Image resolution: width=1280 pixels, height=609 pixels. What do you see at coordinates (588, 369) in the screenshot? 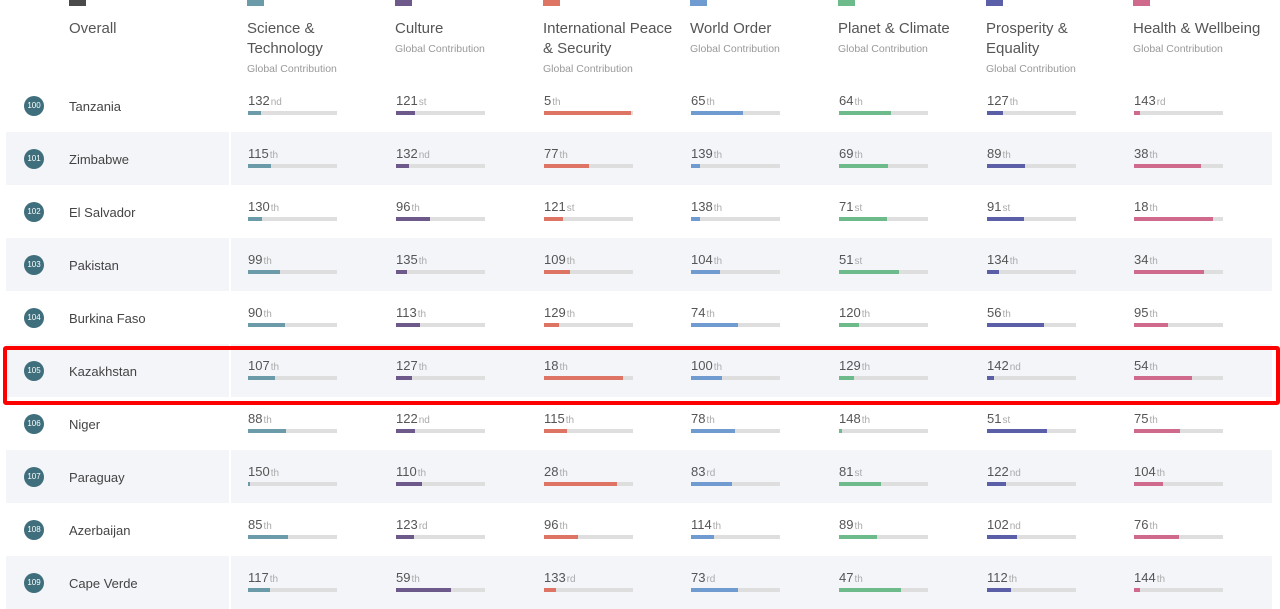
I see `score-cell-peace: 18th` at bounding box center [588, 369].